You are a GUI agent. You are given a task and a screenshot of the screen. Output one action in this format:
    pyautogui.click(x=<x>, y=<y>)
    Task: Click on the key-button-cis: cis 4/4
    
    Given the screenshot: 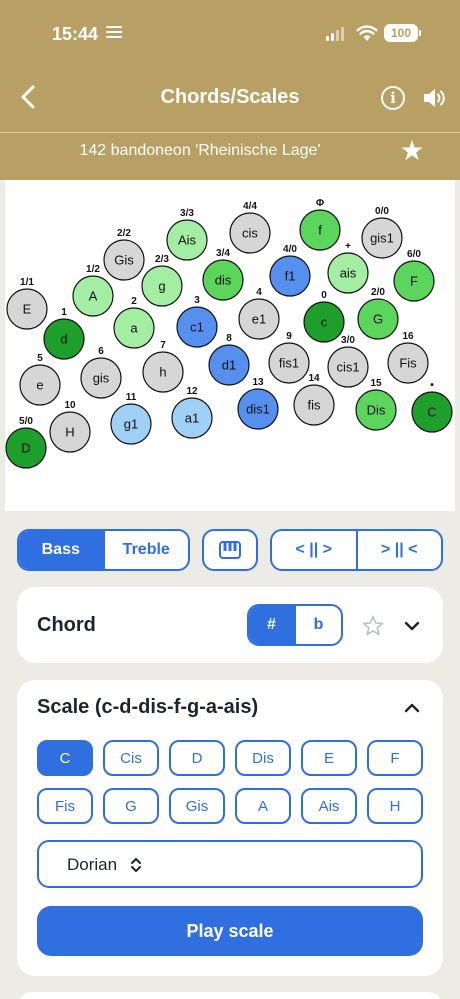 What is the action you would take?
    pyautogui.click(x=250, y=227)
    